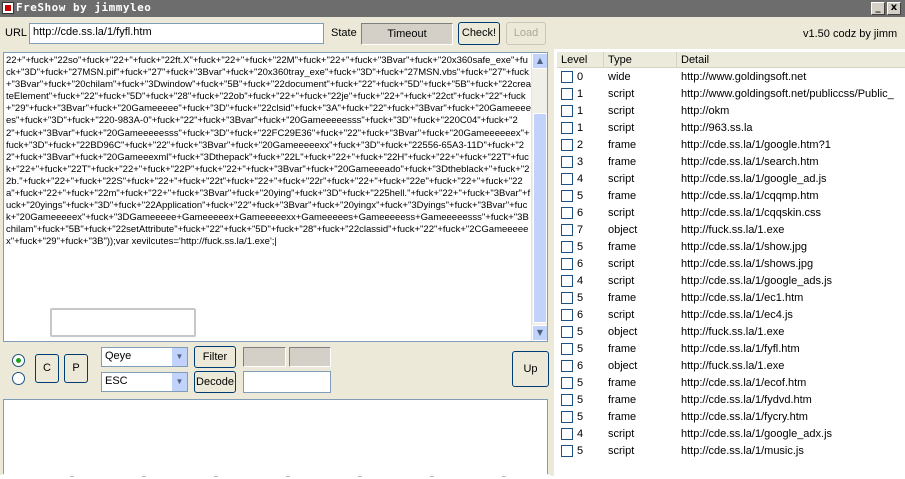  What do you see at coordinates (479, 33) in the screenshot?
I see `check-button: Check!` at bounding box center [479, 33].